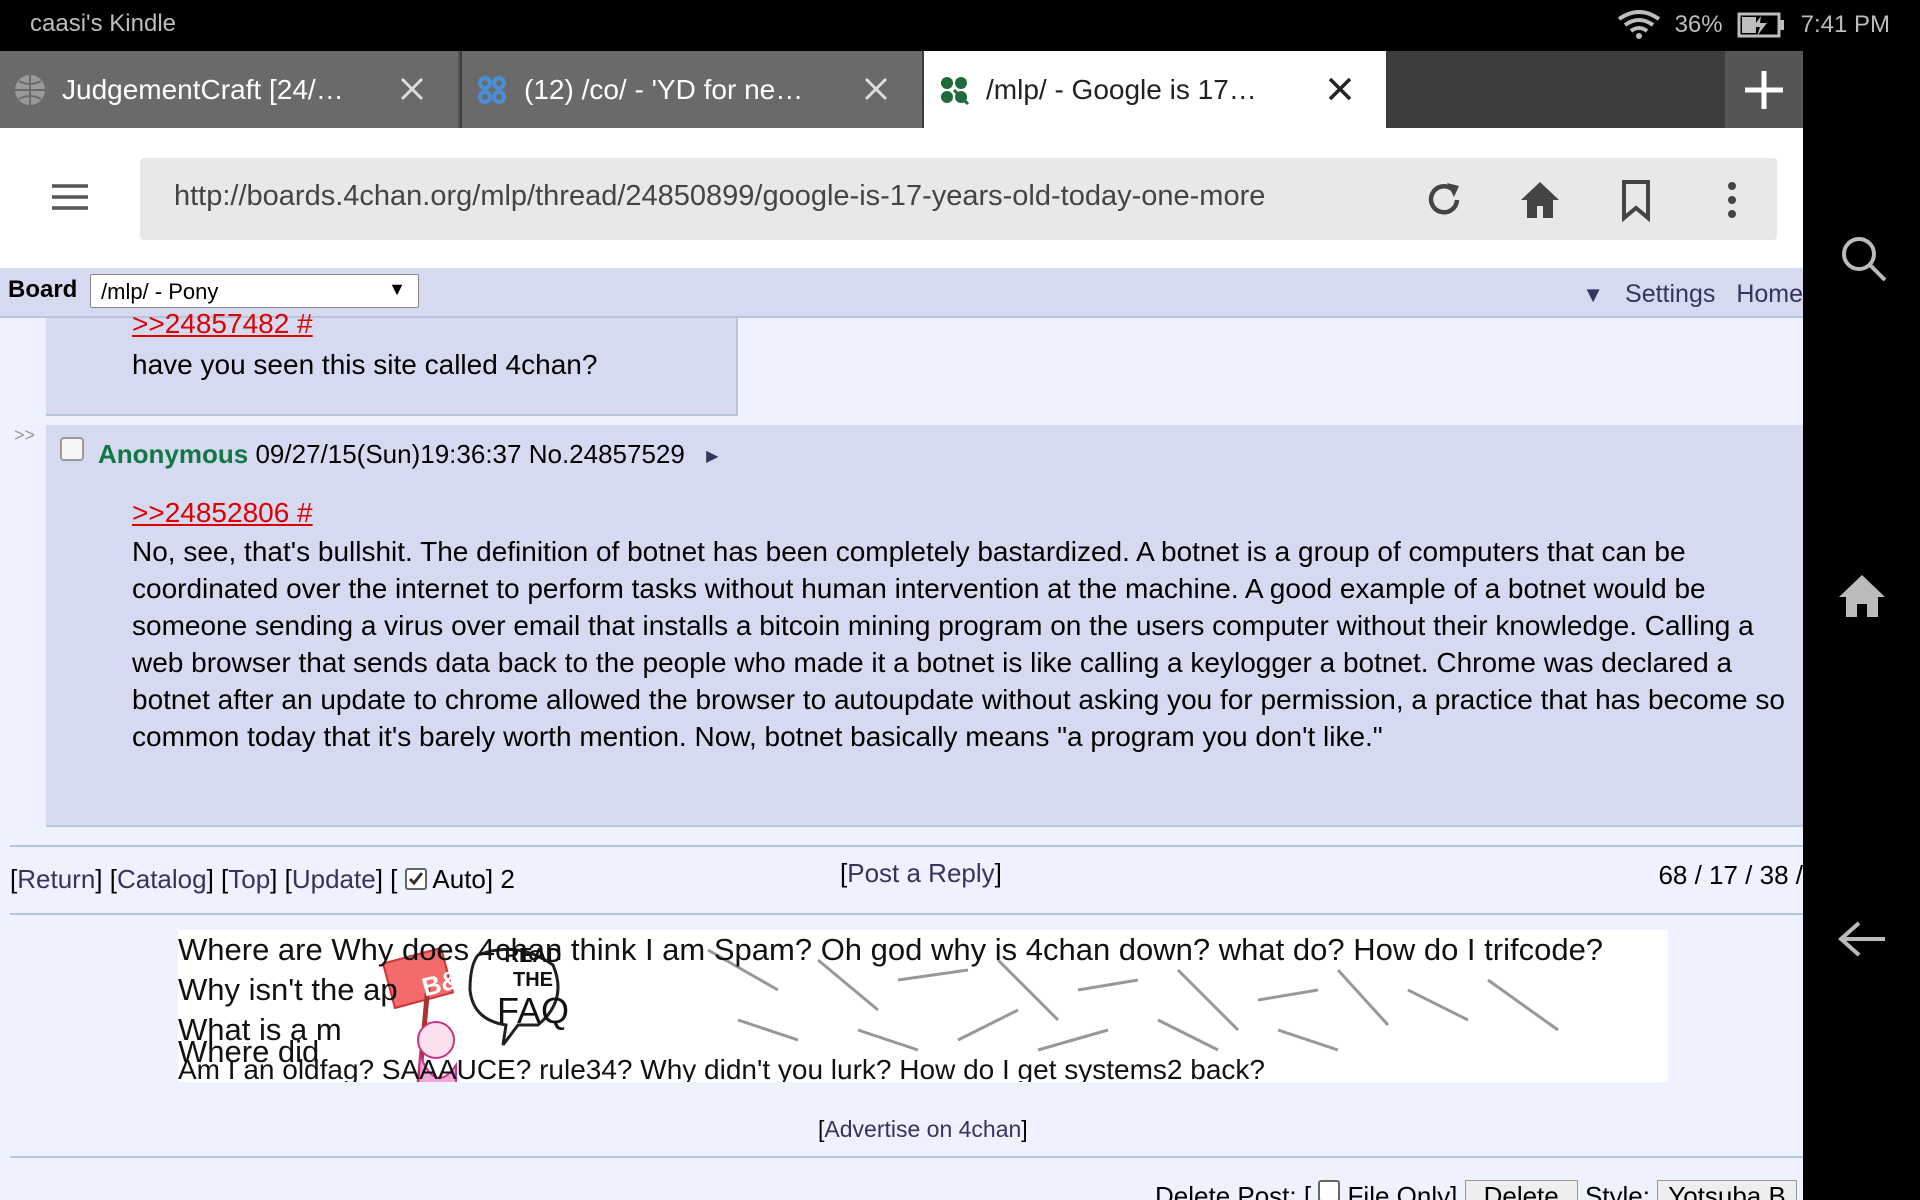  Describe the element at coordinates (249, 879) in the screenshot. I see `top-link: Top` at that location.